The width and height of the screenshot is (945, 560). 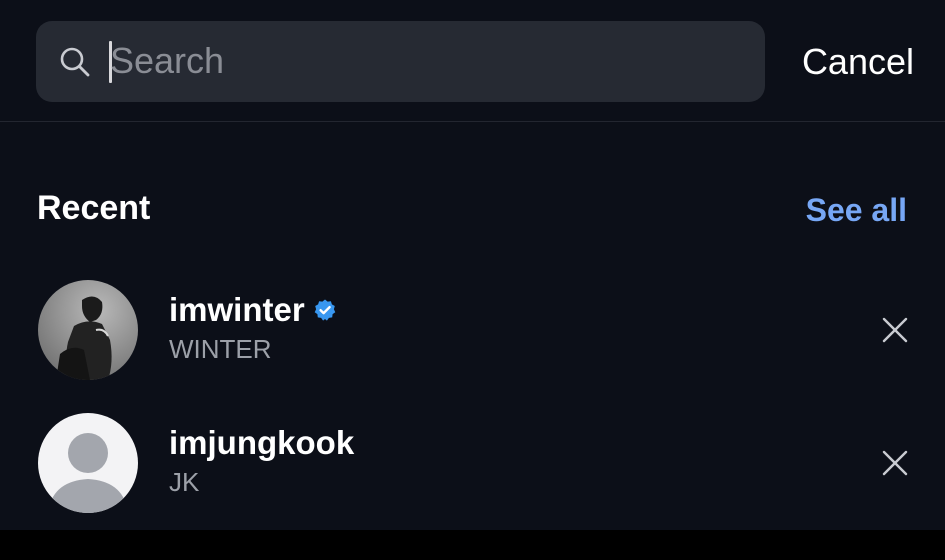 I want to click on fullname: WINTER, so click(x=220, y=349).